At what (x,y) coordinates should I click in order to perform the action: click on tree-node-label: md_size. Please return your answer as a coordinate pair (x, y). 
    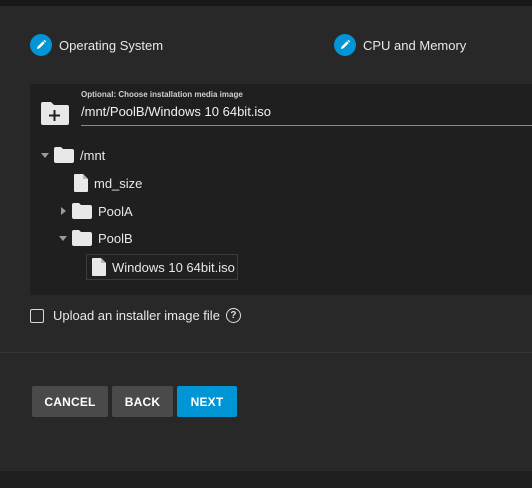
    Looking at the image, I should click on (118, 183).